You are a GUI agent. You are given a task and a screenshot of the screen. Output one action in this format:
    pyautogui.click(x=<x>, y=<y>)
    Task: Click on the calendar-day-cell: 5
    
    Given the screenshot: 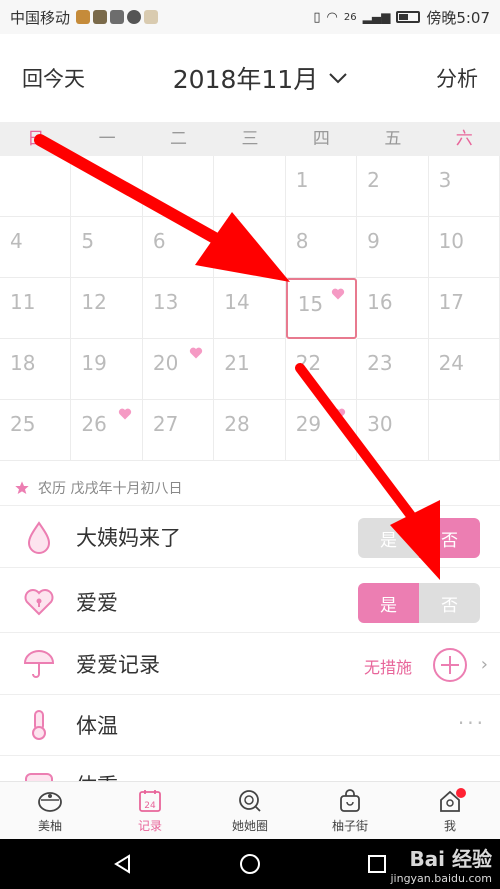 What is the action you would take?
    pyautogui.click(x=107, y=247)
    